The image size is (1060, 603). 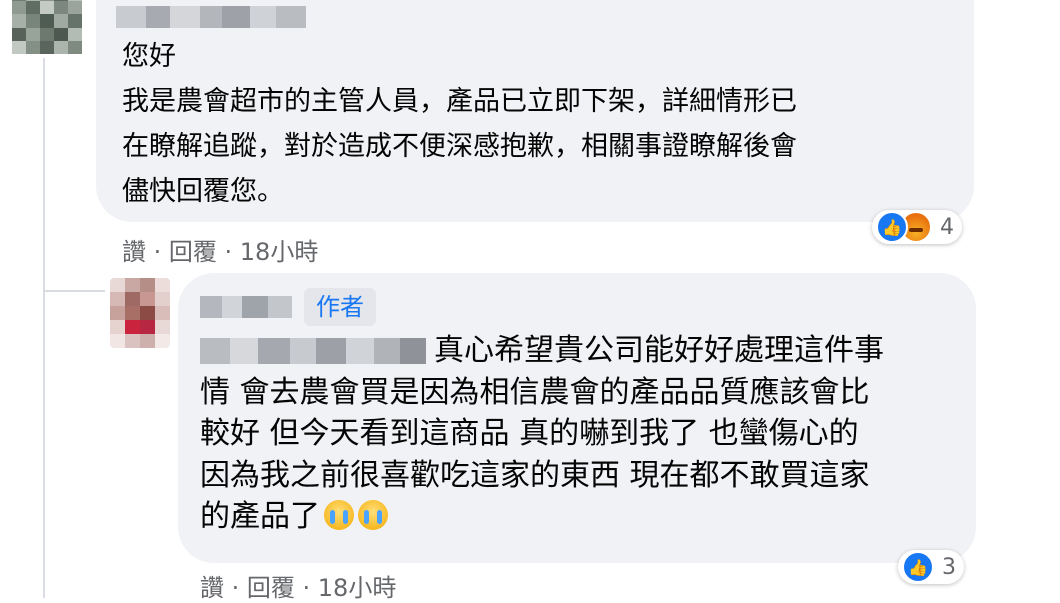 I want to click on comment-line: 儘快回覆您。, so click(x=203, y=191).